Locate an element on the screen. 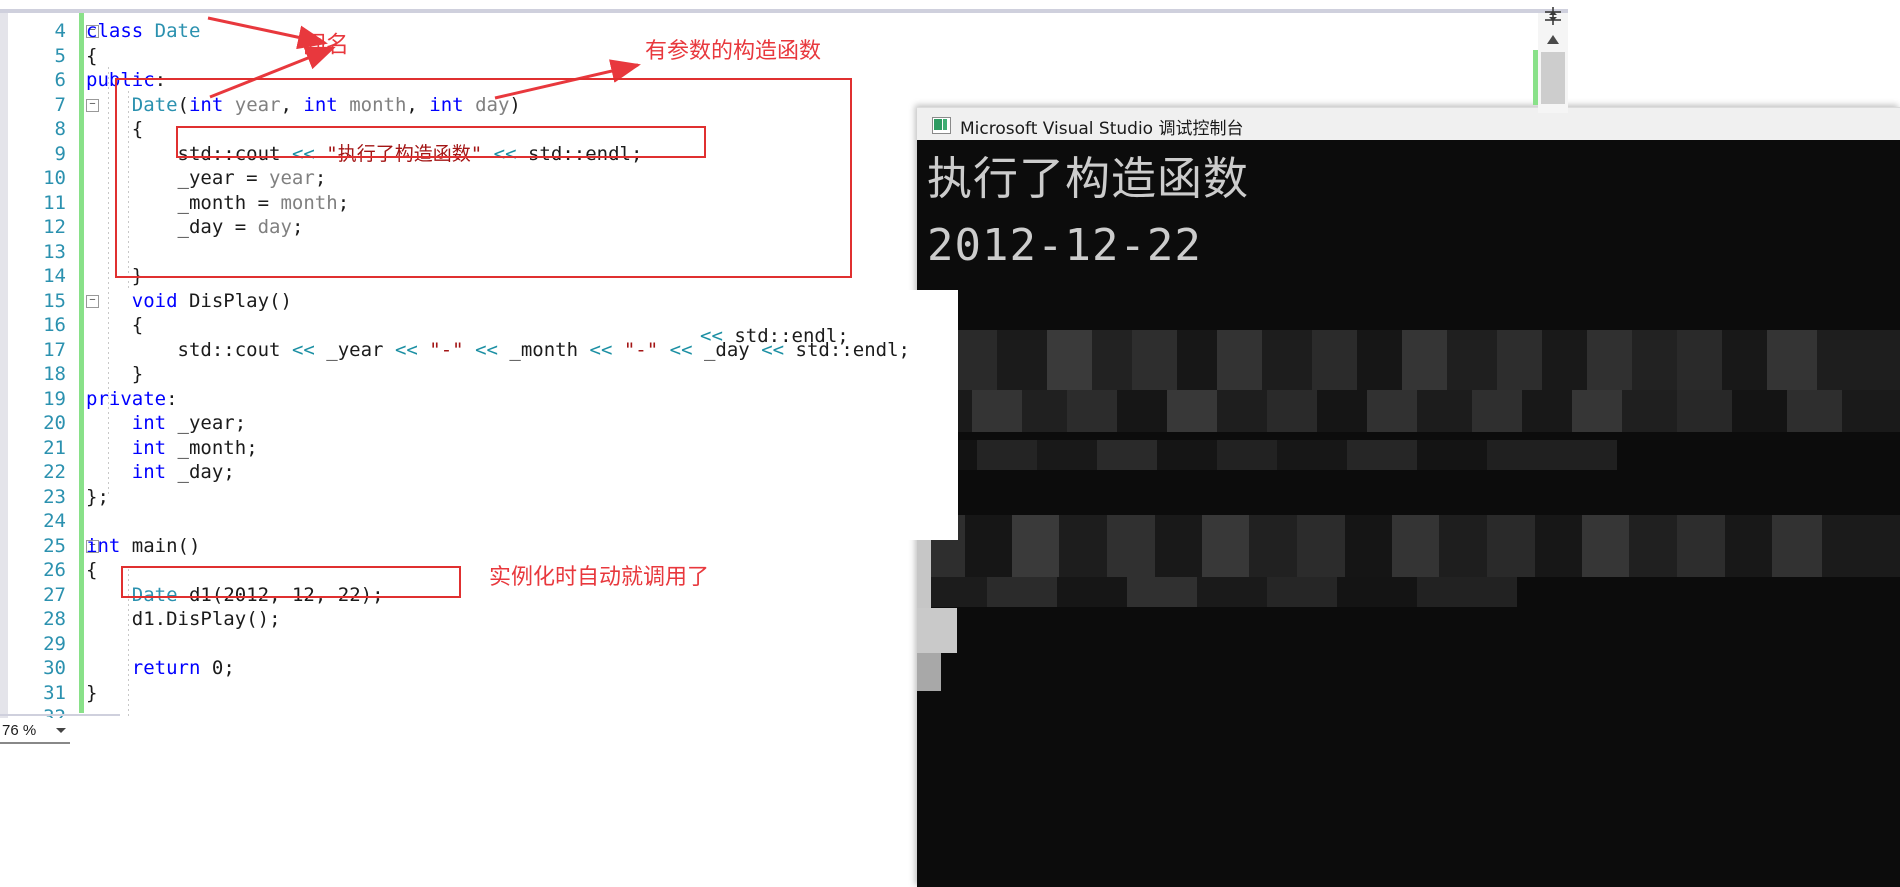 The height and width of the screenshot is (887, 1900). line-number: 4 is located at coordinates (60, 31).